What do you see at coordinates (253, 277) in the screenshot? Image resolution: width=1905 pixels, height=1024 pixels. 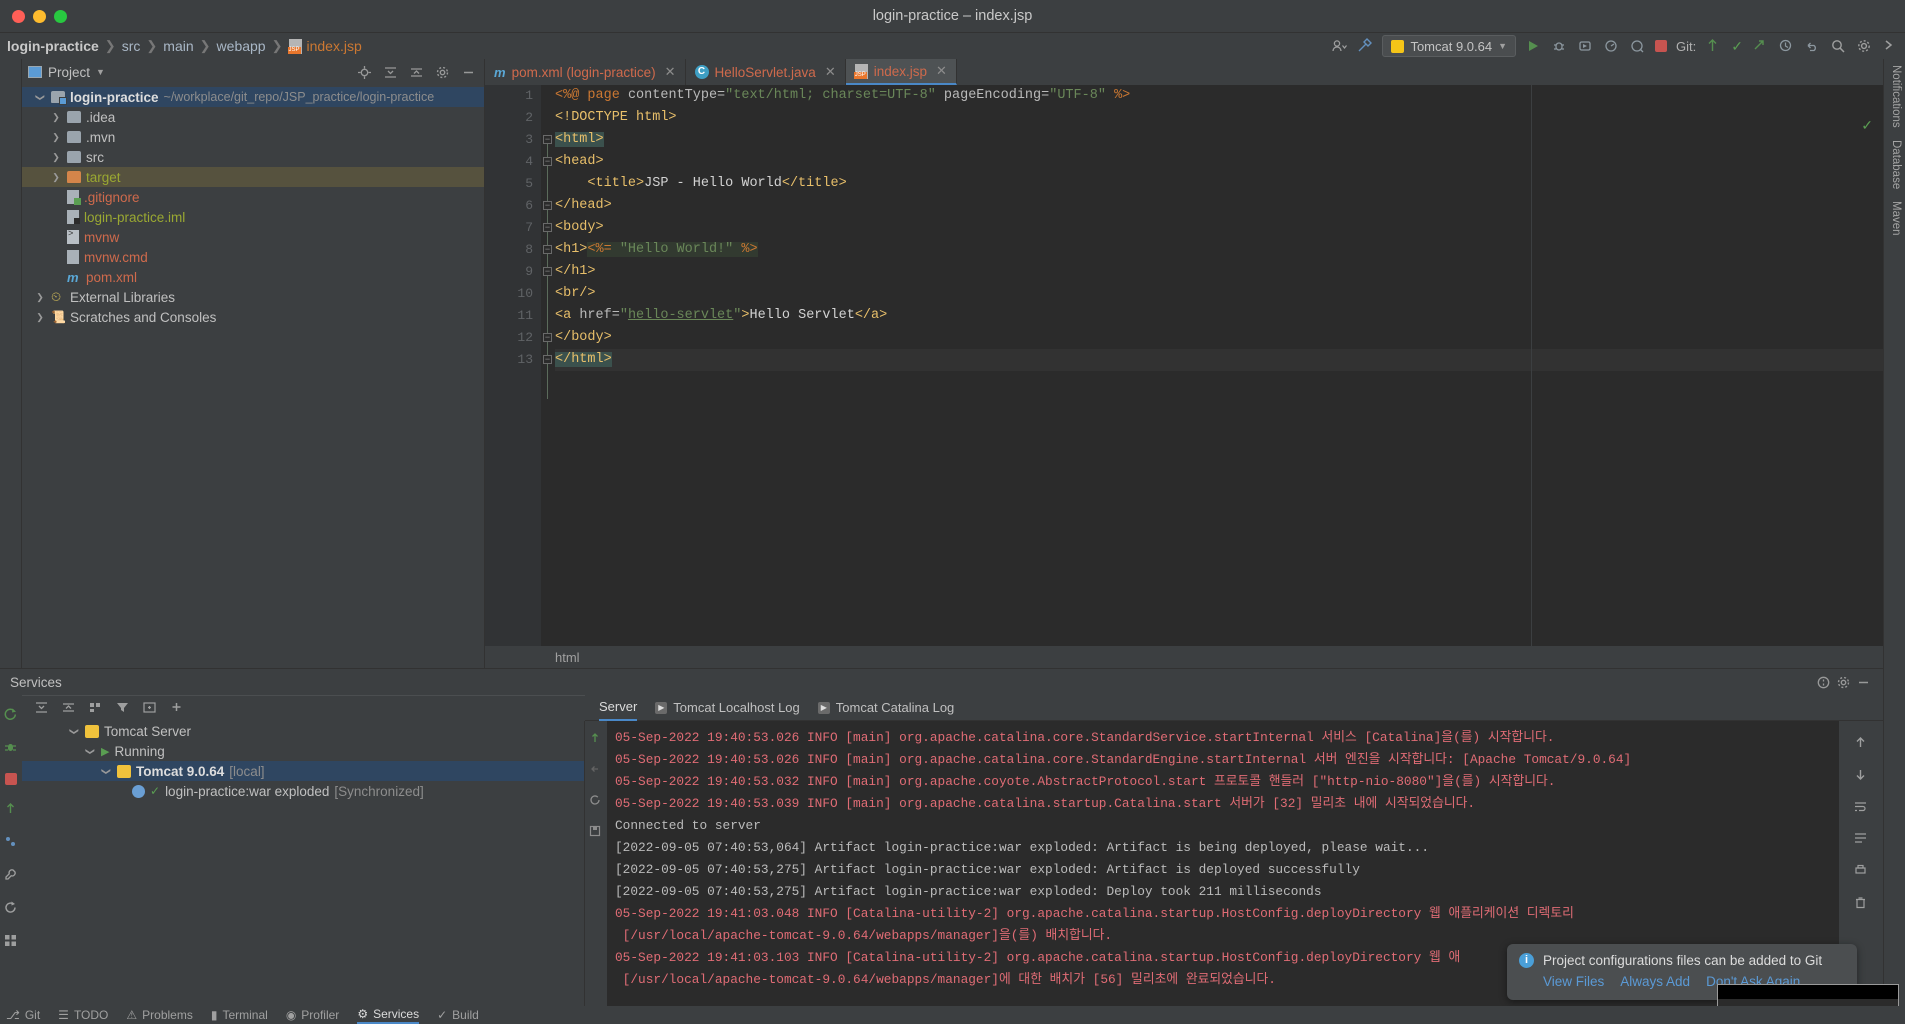 I see `tree-node-pom: m pom.xml` at bounding box center [253, 277].